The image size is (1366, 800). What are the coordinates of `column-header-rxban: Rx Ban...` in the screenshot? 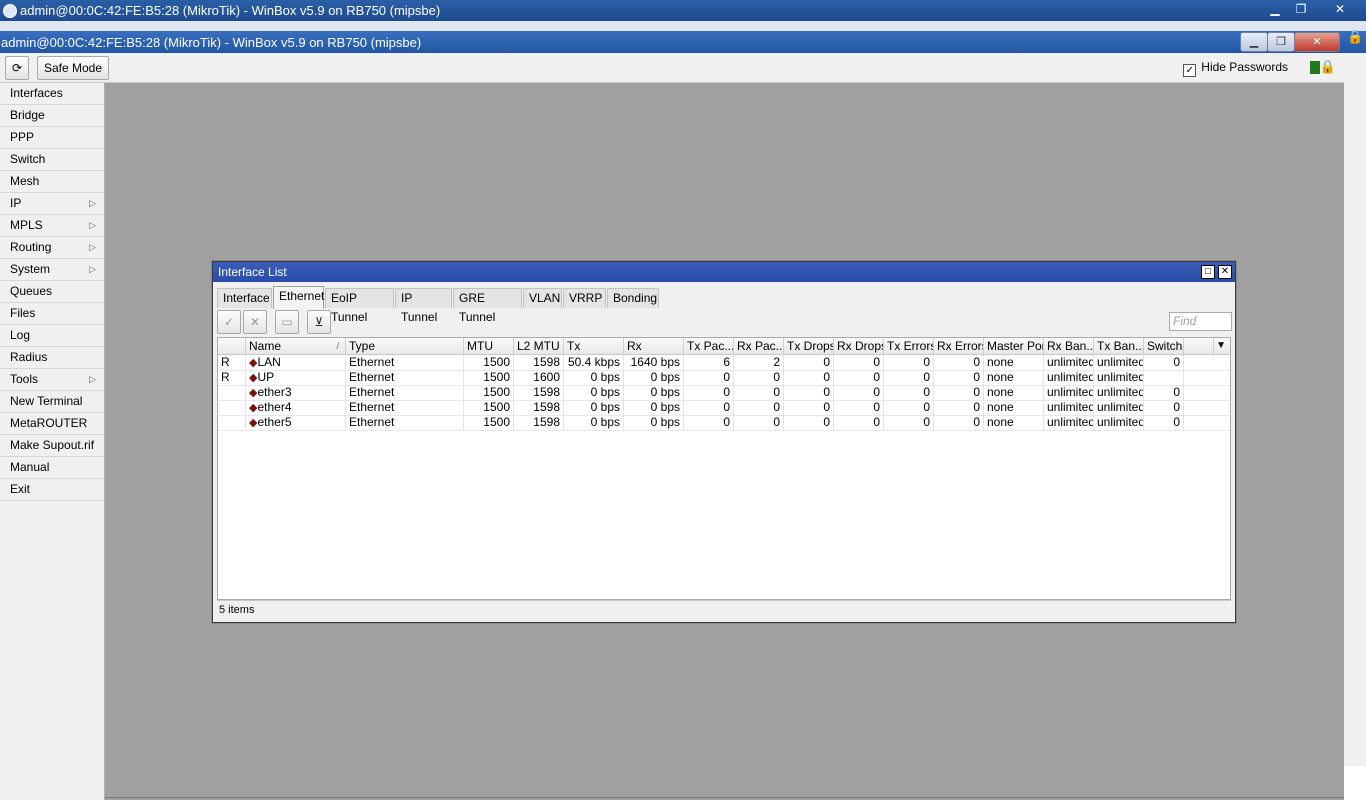 It's located at (1069, 346).